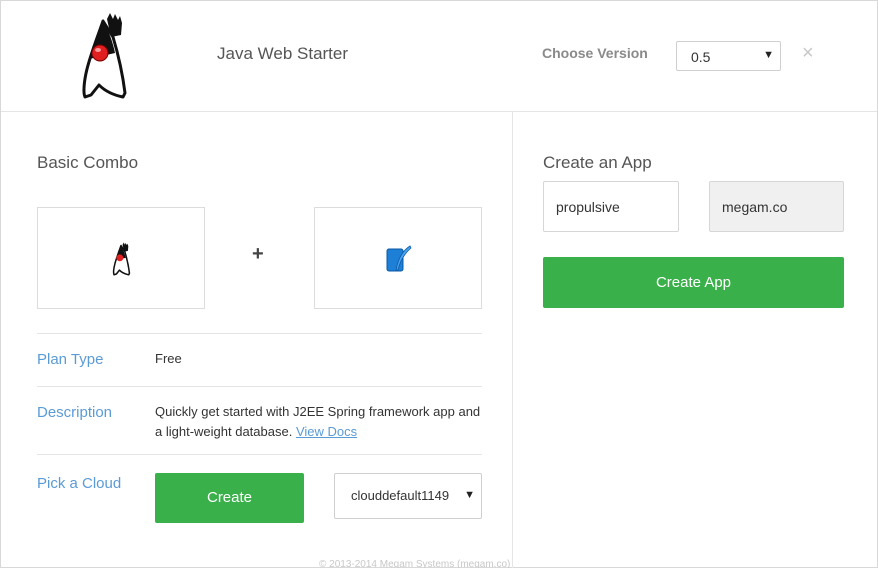 This screenshot has height=568, width=878. Describe the element at coordinates (168, 358) in the screenshot. I see `plan-type-value: Free` at that location.